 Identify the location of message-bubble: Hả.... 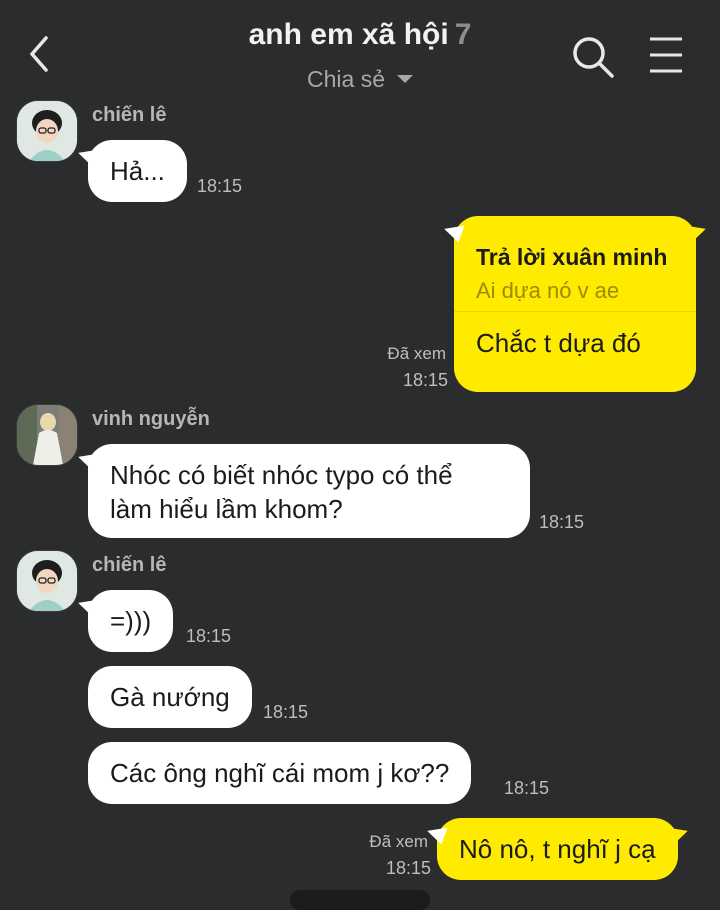
(137, 171).